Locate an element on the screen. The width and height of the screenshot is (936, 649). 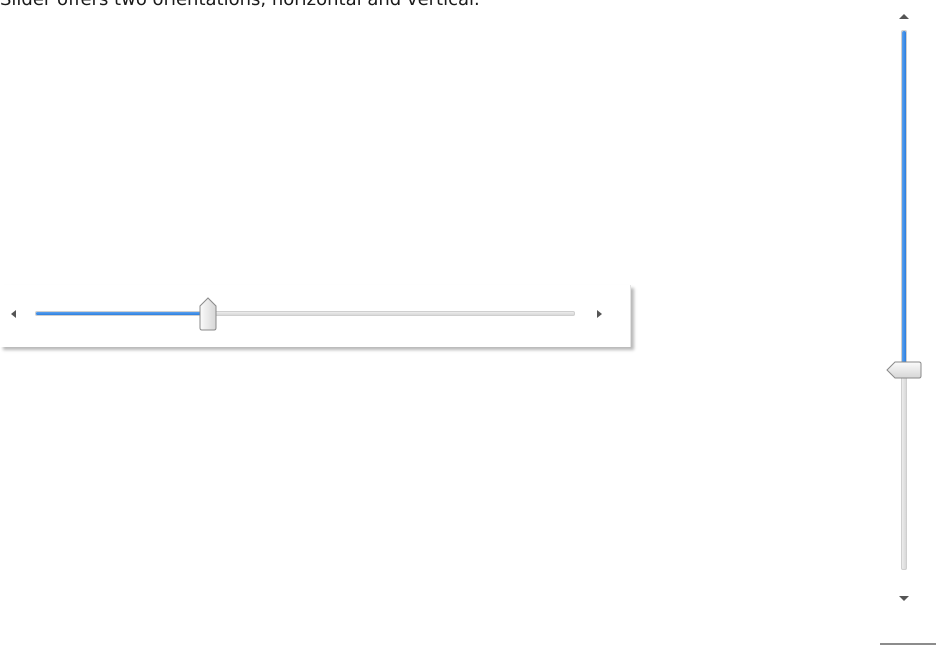
vertical-slider is located at coordinates (908, 322).